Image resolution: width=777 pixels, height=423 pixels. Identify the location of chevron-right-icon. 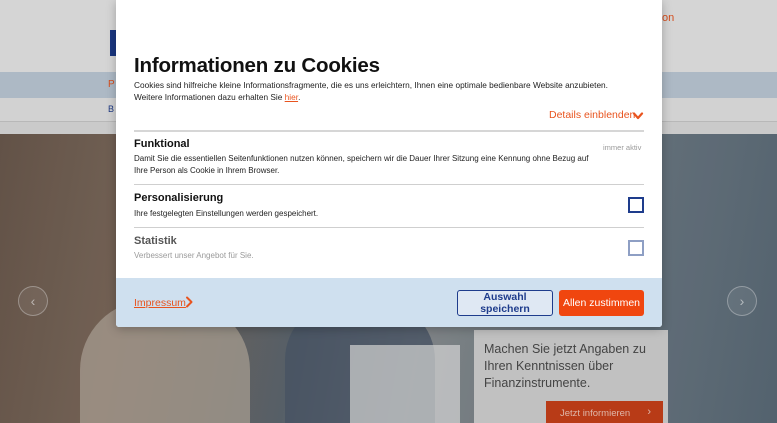
(189, 302).